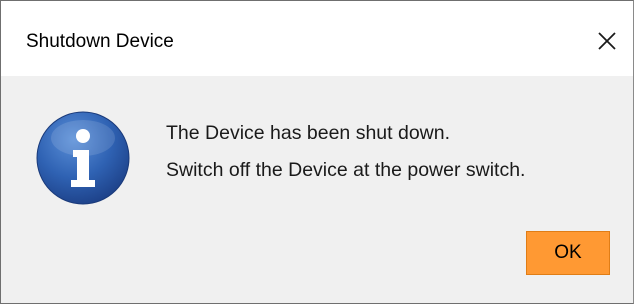 The image size is (634, 304). Describe the element at coordinates (83, 158) in the screenshot. I see `info-icon` at that location.